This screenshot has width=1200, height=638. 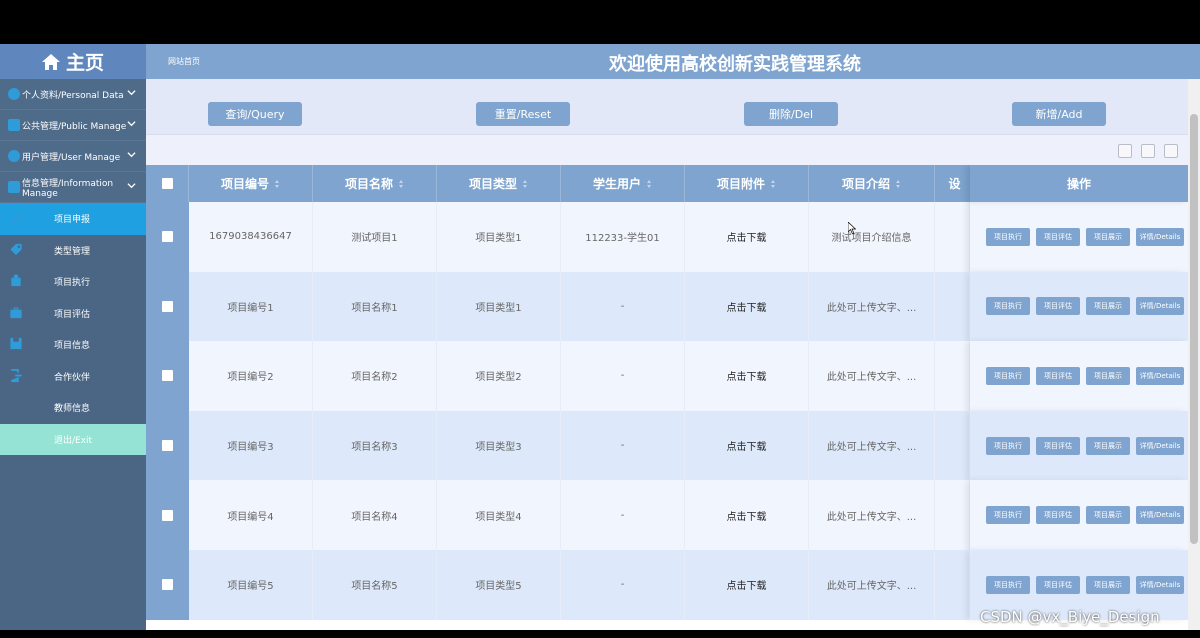 I want to click on table-cell: 项目编号5, so click(x=251, y=585).